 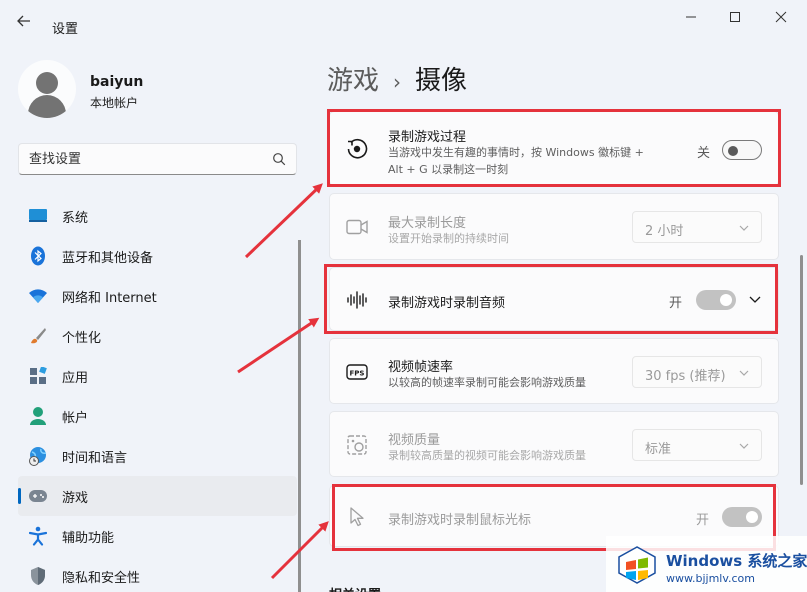 I want to click on close-icon, so click(x=781, y=19).